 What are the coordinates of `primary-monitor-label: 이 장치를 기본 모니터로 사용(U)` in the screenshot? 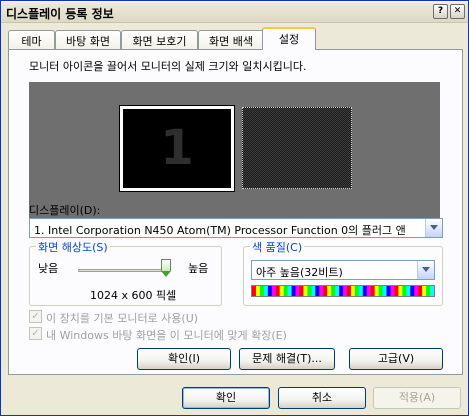 It's located at (122, 318).